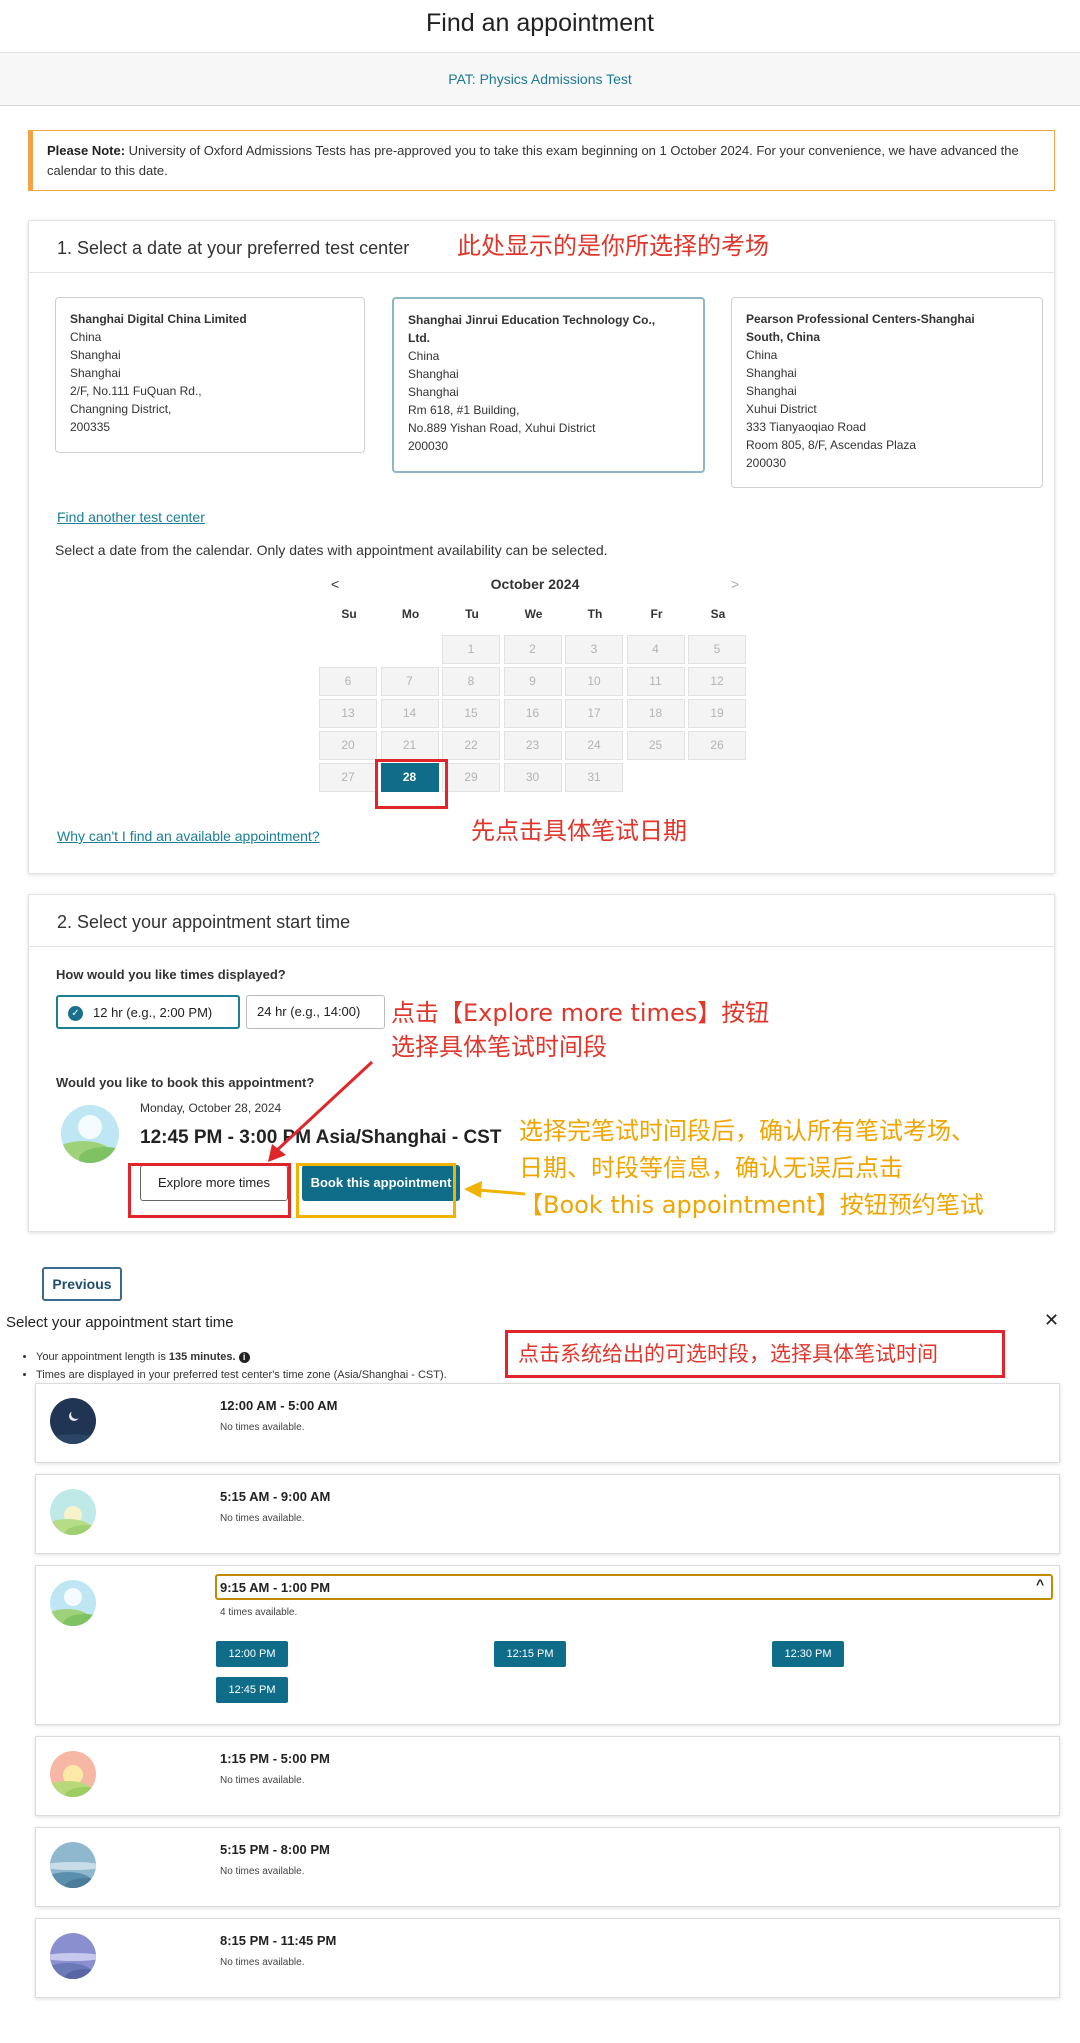  Describe the element at coordinates (90, 427) in the screenshot. I see `center-line: 200335` at that location.